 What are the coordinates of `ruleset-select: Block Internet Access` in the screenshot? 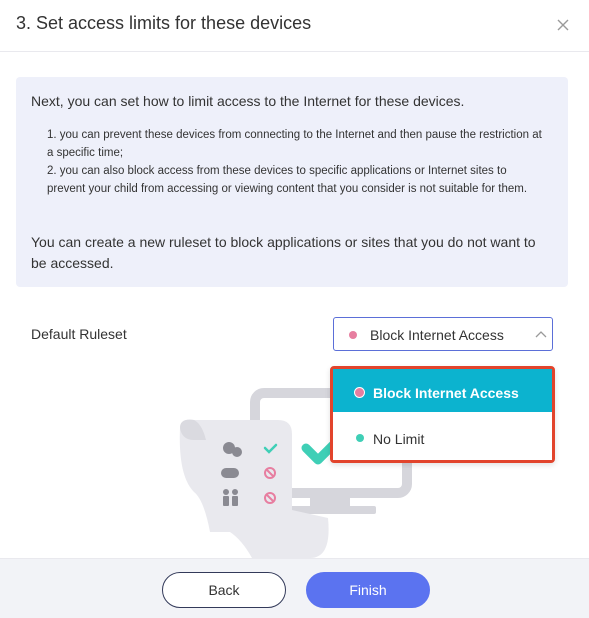 It's located at (443, 334).